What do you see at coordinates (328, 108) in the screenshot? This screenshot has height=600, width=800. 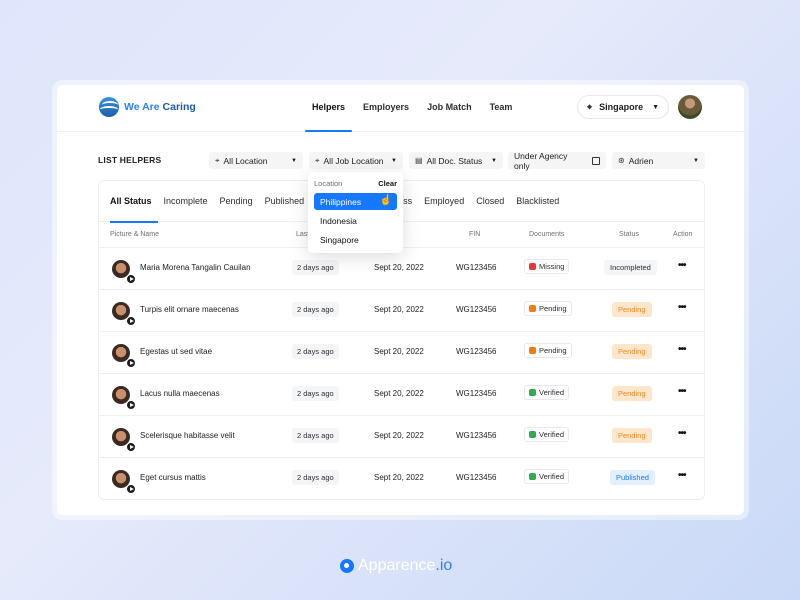 I see `nav-helpers: Helpers` at bounding box center [328, 108].